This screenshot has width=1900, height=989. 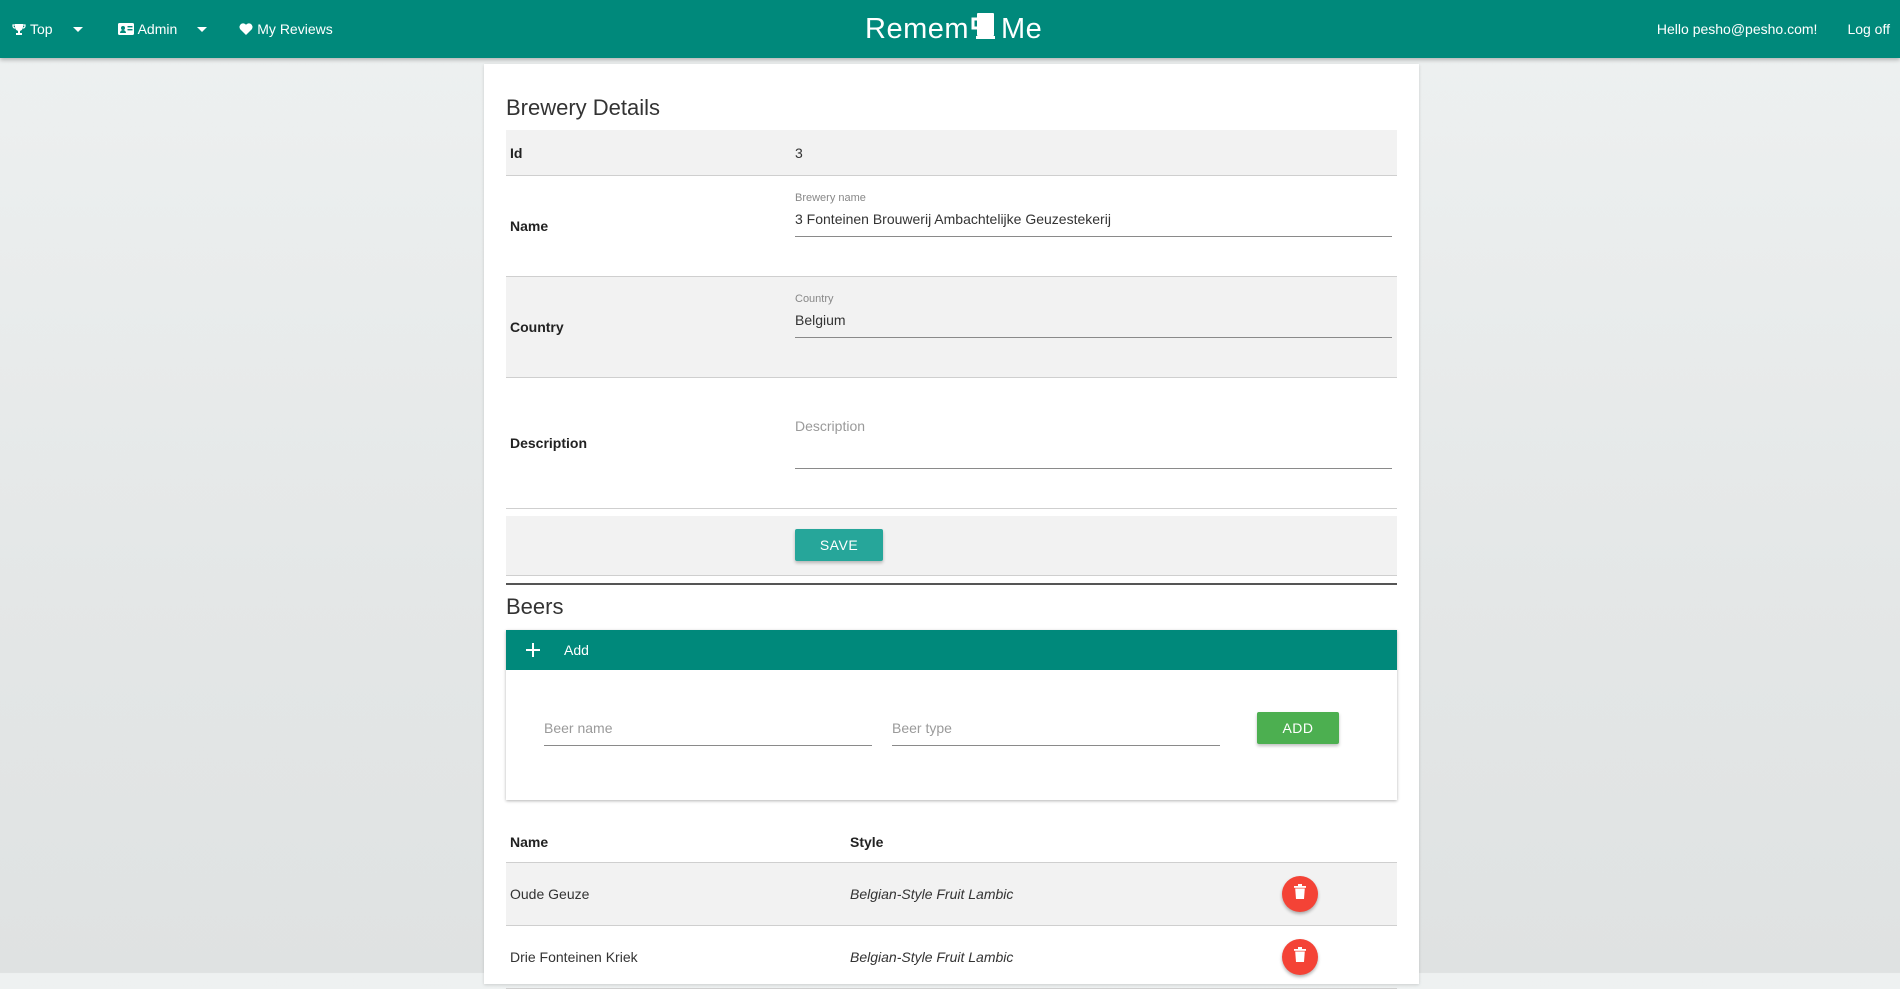 I want to click on heart-icon, so click(x=246, y=29).